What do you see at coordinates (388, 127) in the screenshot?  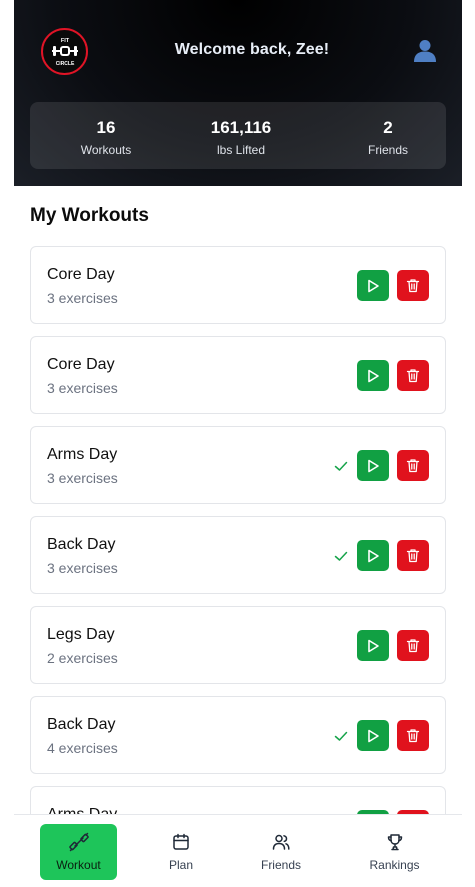 I see `stat-value: 2` at bounding box center [388, 127].